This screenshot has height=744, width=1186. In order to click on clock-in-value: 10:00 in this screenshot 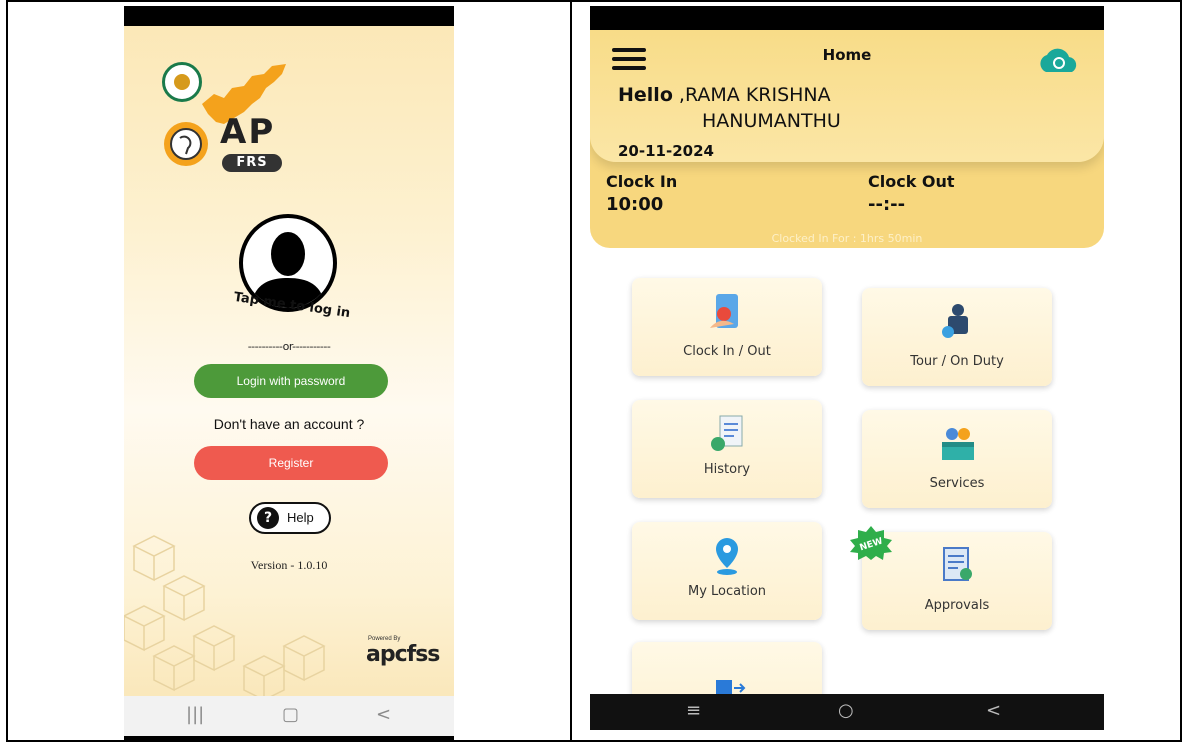, I will do `click(635, 204)`.